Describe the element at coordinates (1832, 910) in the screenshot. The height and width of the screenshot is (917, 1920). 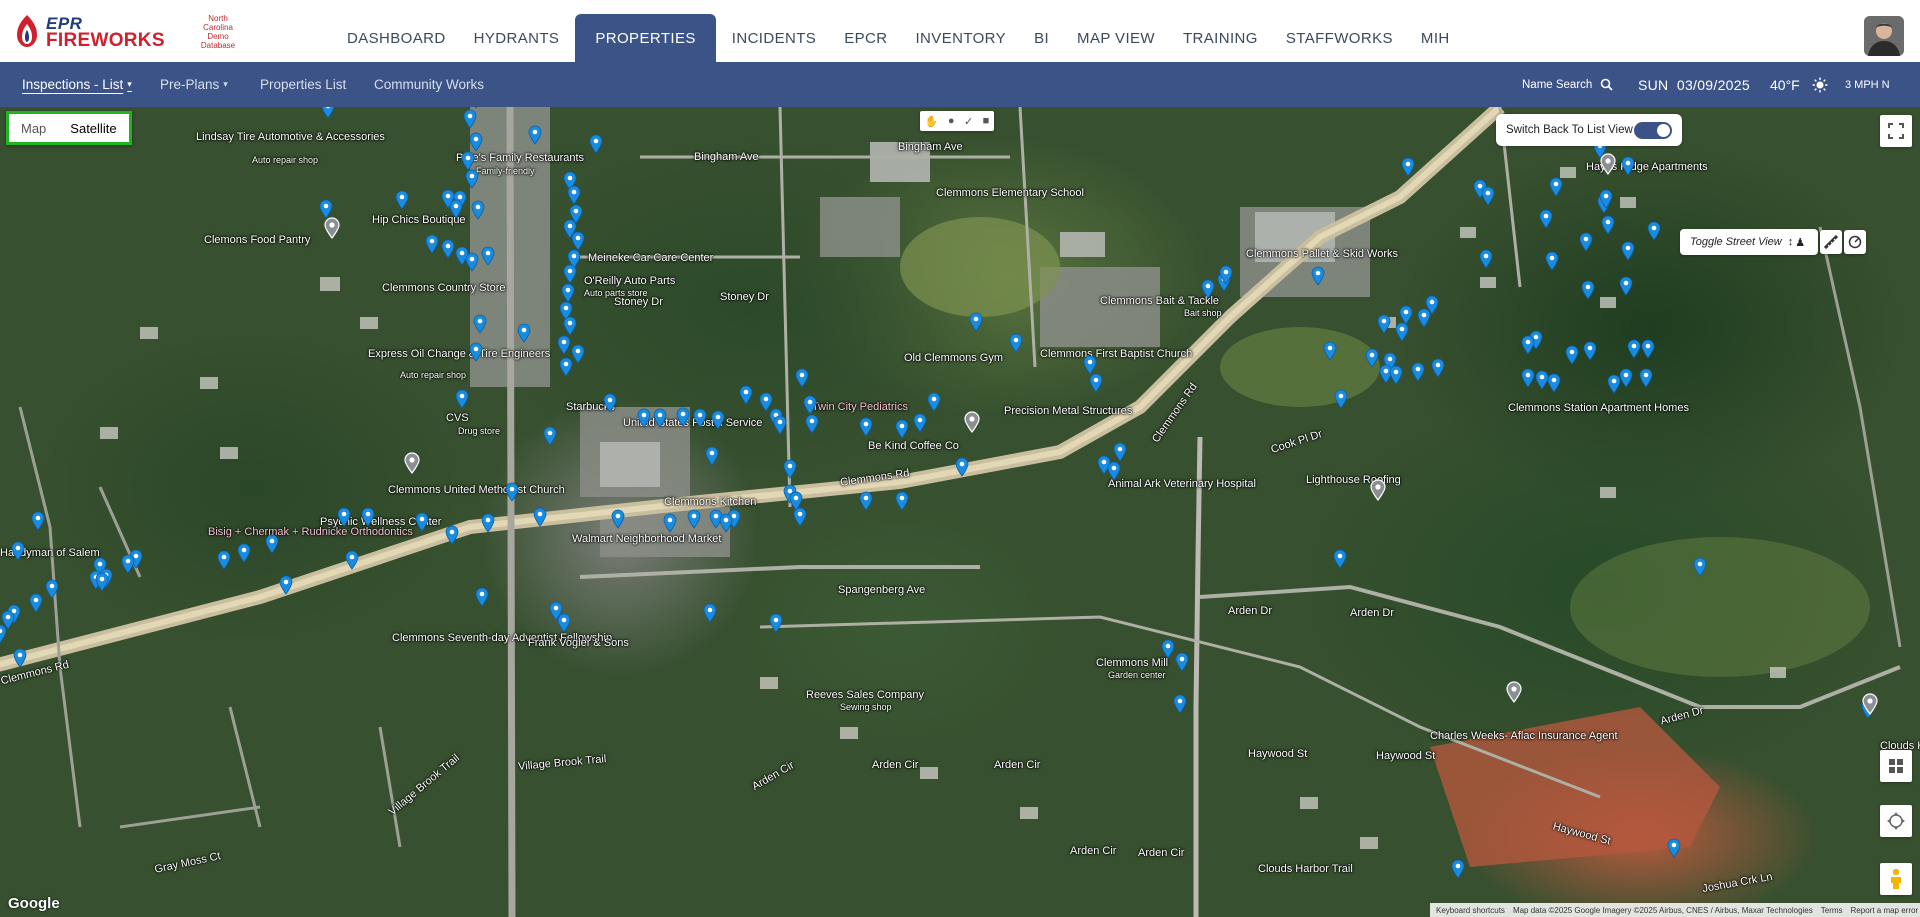
I see `terms-link: Terms` at that location.